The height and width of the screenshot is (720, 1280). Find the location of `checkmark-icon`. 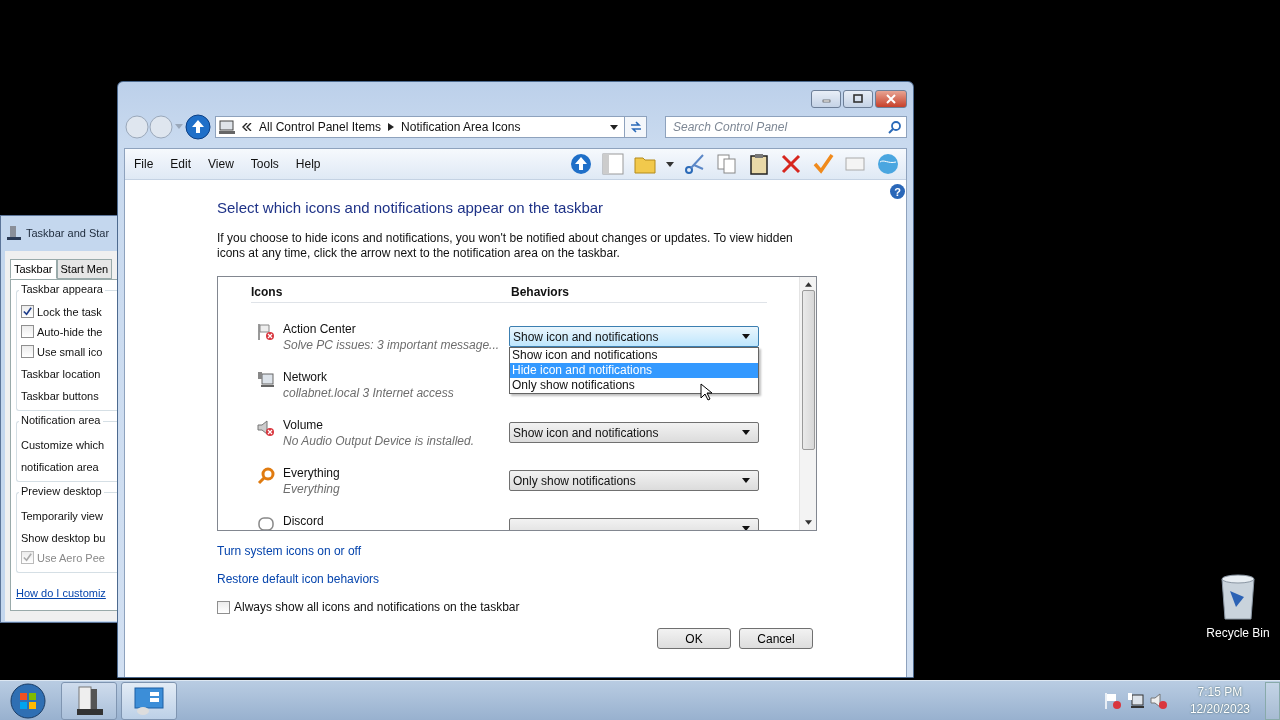

checkmark-icon is located at coordinates (823, 164).